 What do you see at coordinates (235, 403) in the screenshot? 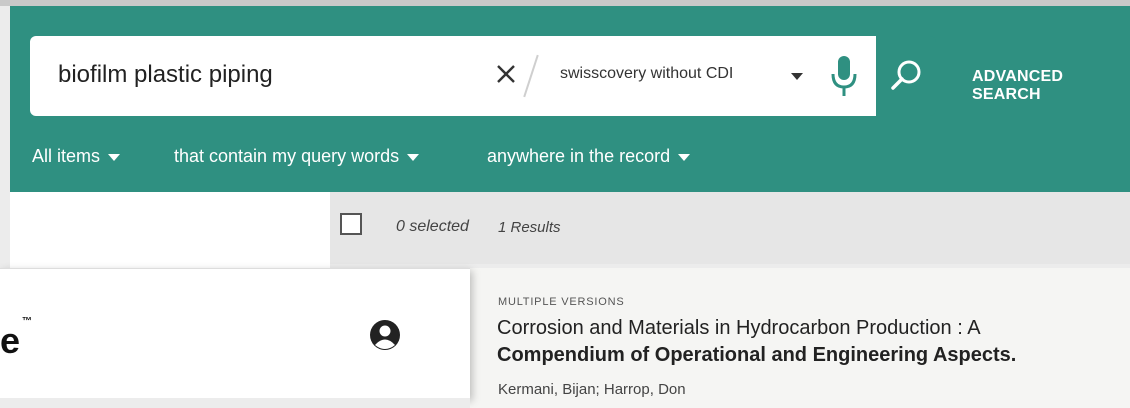
I see `overlay-bottom-gap` at bounding box center [235, 403].